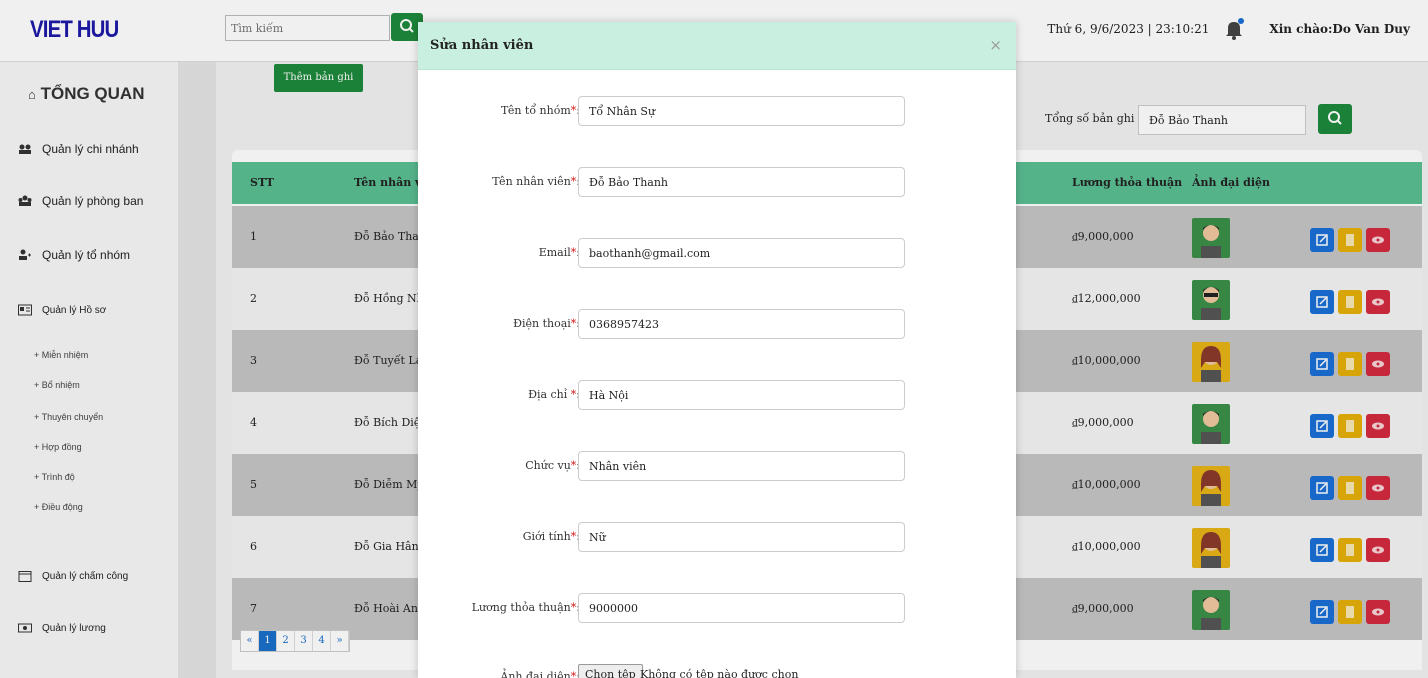 The image size is (1428, 678). I want to click on close-icon: ×, so click(995, 45).